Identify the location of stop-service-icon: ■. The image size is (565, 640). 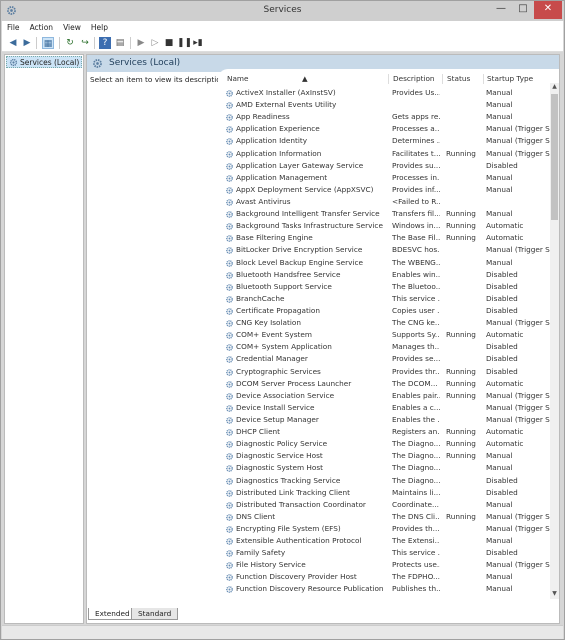
(169, 43).